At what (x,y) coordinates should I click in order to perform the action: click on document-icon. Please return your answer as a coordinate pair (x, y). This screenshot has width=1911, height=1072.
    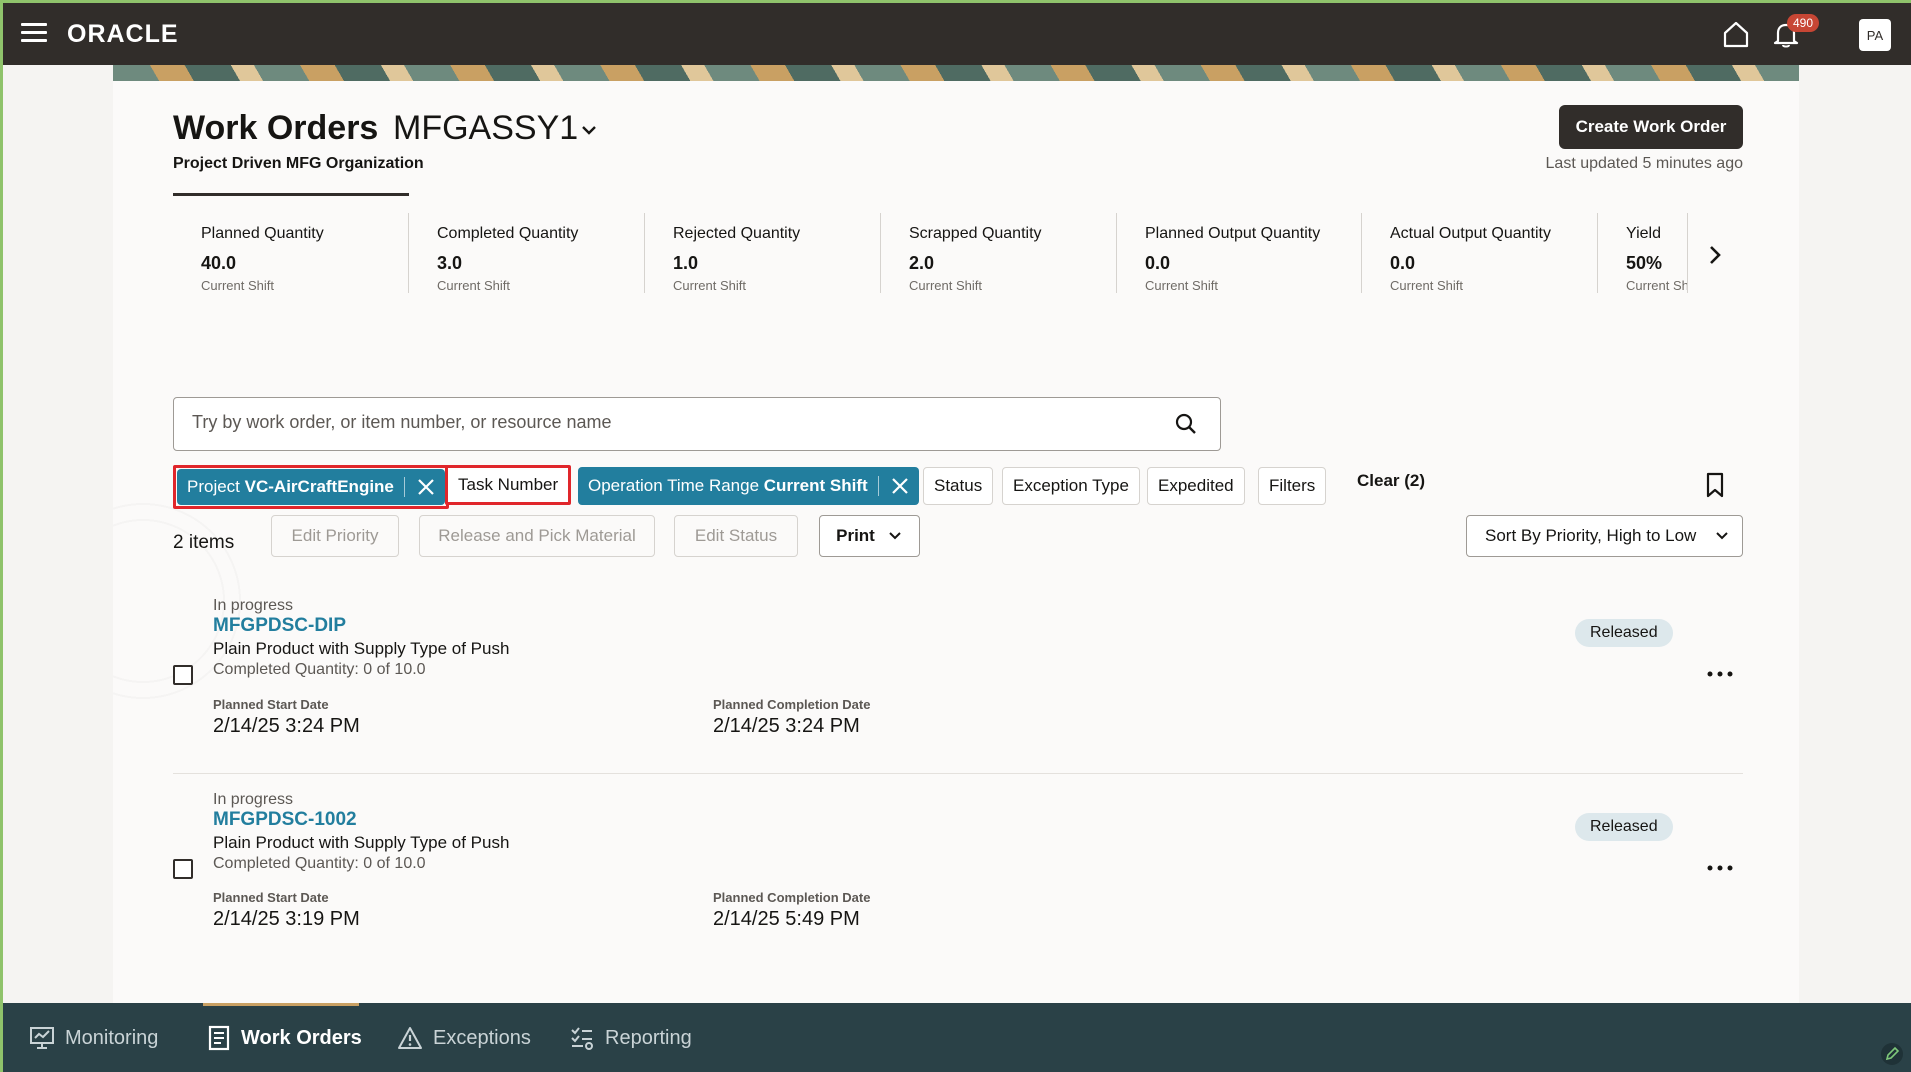
    Looking at the image, I should click on (219, 1038).